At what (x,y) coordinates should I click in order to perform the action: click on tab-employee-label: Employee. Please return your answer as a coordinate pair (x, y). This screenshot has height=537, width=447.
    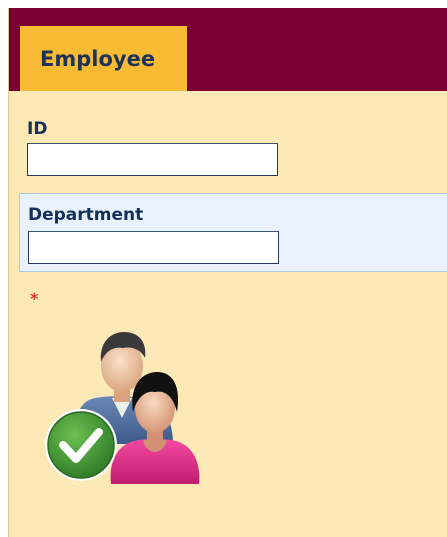
    Looking at the image, I should click on (98, 59).